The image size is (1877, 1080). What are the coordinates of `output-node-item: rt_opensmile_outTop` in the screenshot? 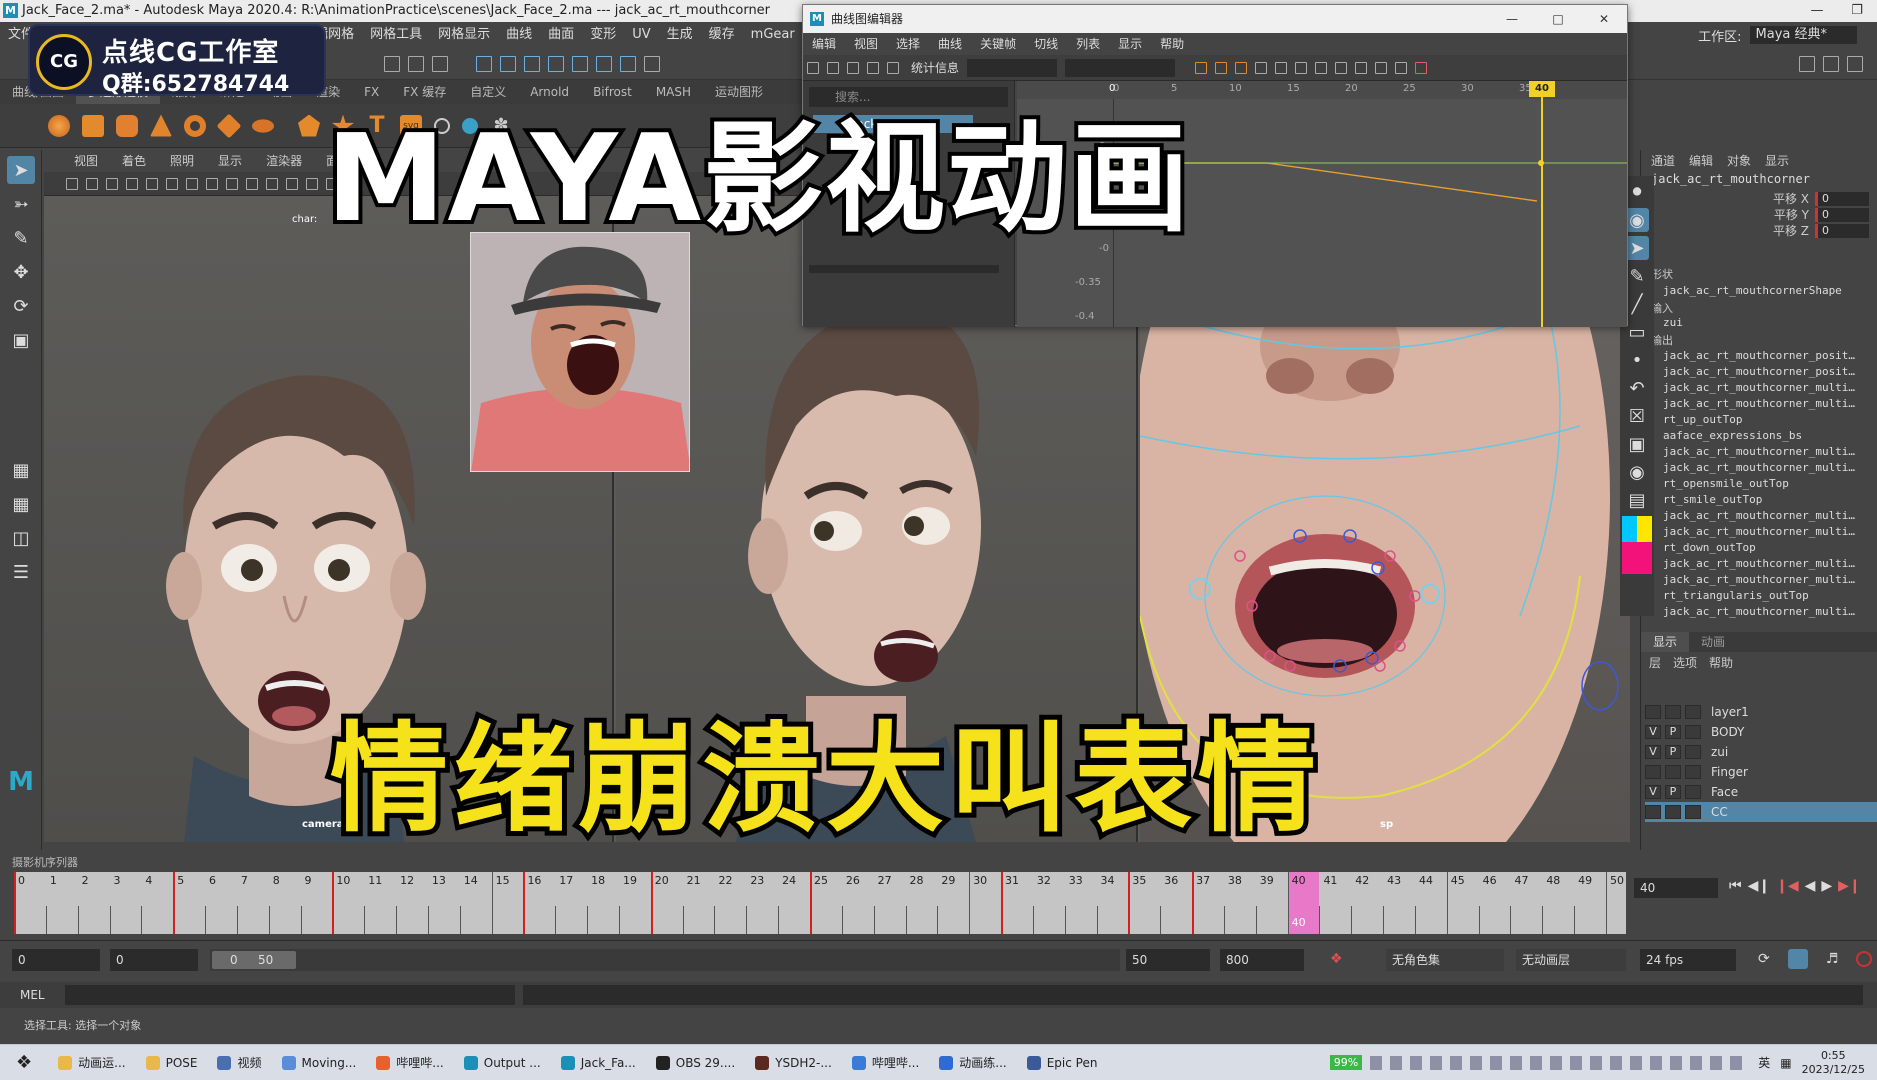 It's located at (1769, 484).